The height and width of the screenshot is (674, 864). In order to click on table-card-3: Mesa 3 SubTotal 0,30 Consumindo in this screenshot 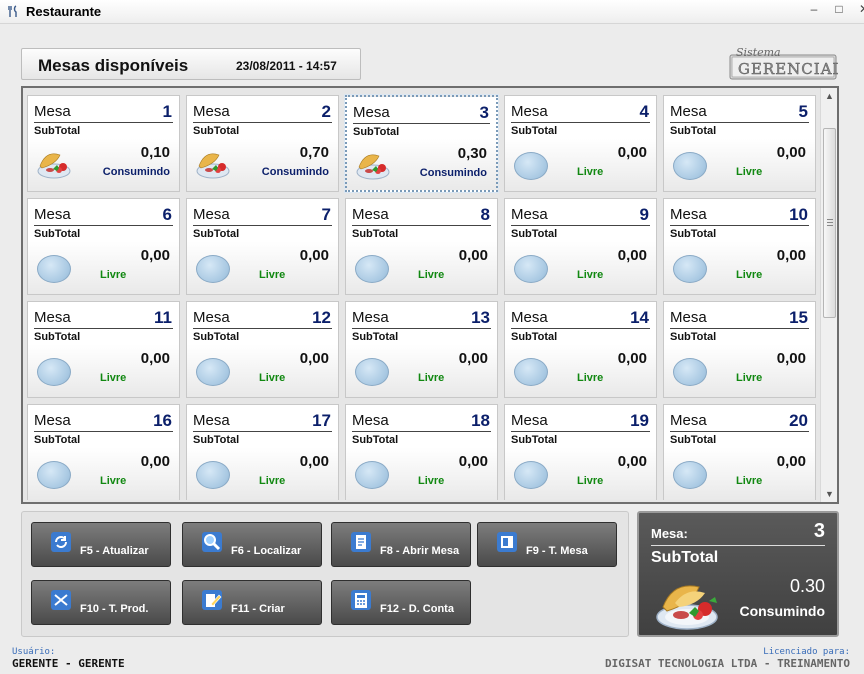, I will do `click(421, 143)`.